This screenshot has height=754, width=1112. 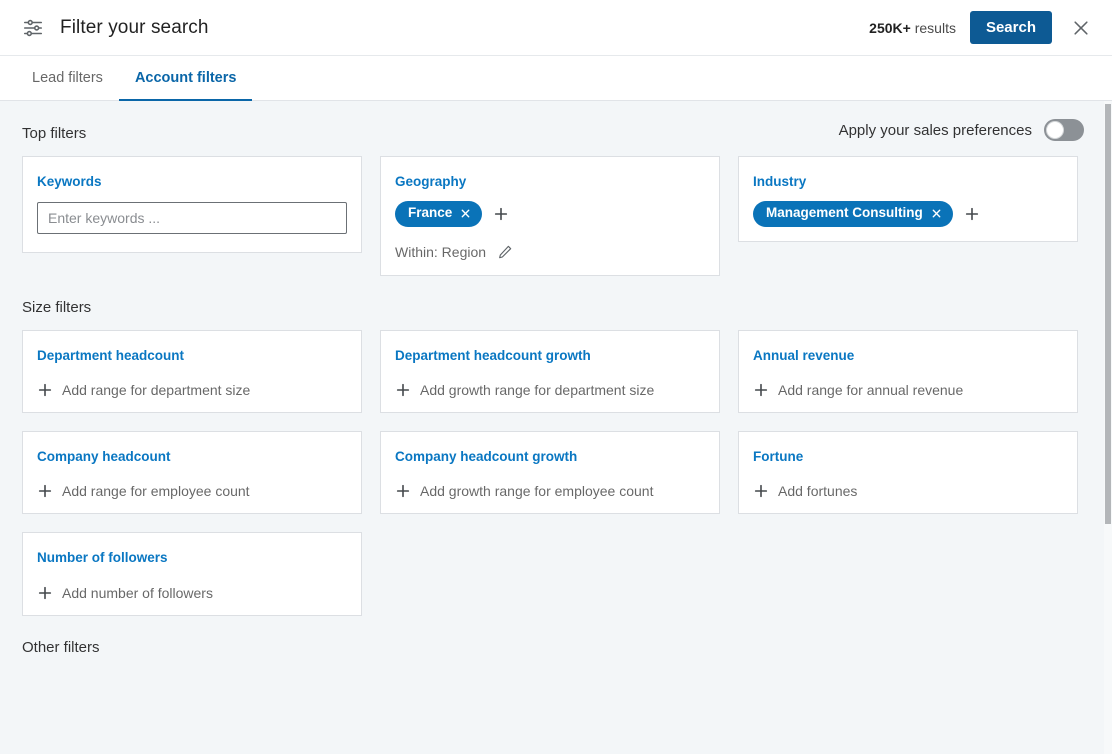 I want to click on geography-pill-row: France, so click(x=550, y=214).